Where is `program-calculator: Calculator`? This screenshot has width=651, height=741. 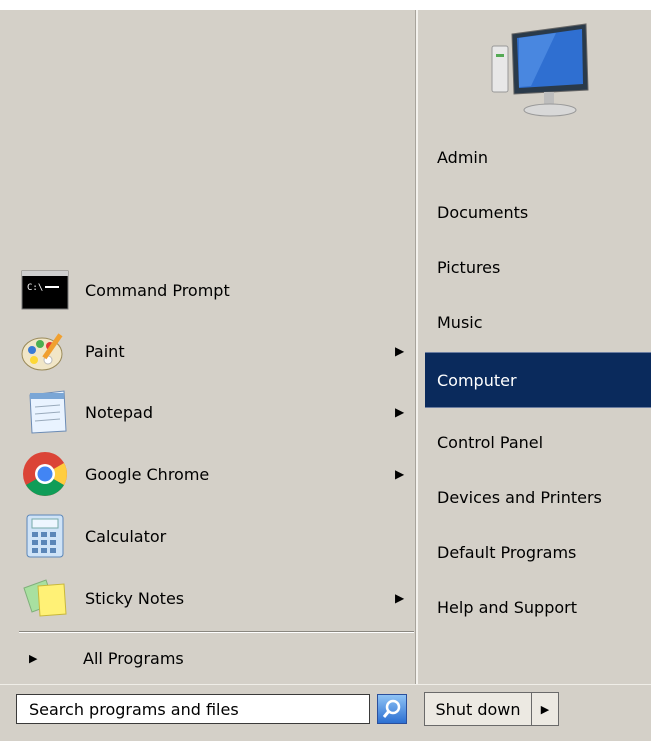 program-calculator: Calculator is located at coordinates (214, 536).